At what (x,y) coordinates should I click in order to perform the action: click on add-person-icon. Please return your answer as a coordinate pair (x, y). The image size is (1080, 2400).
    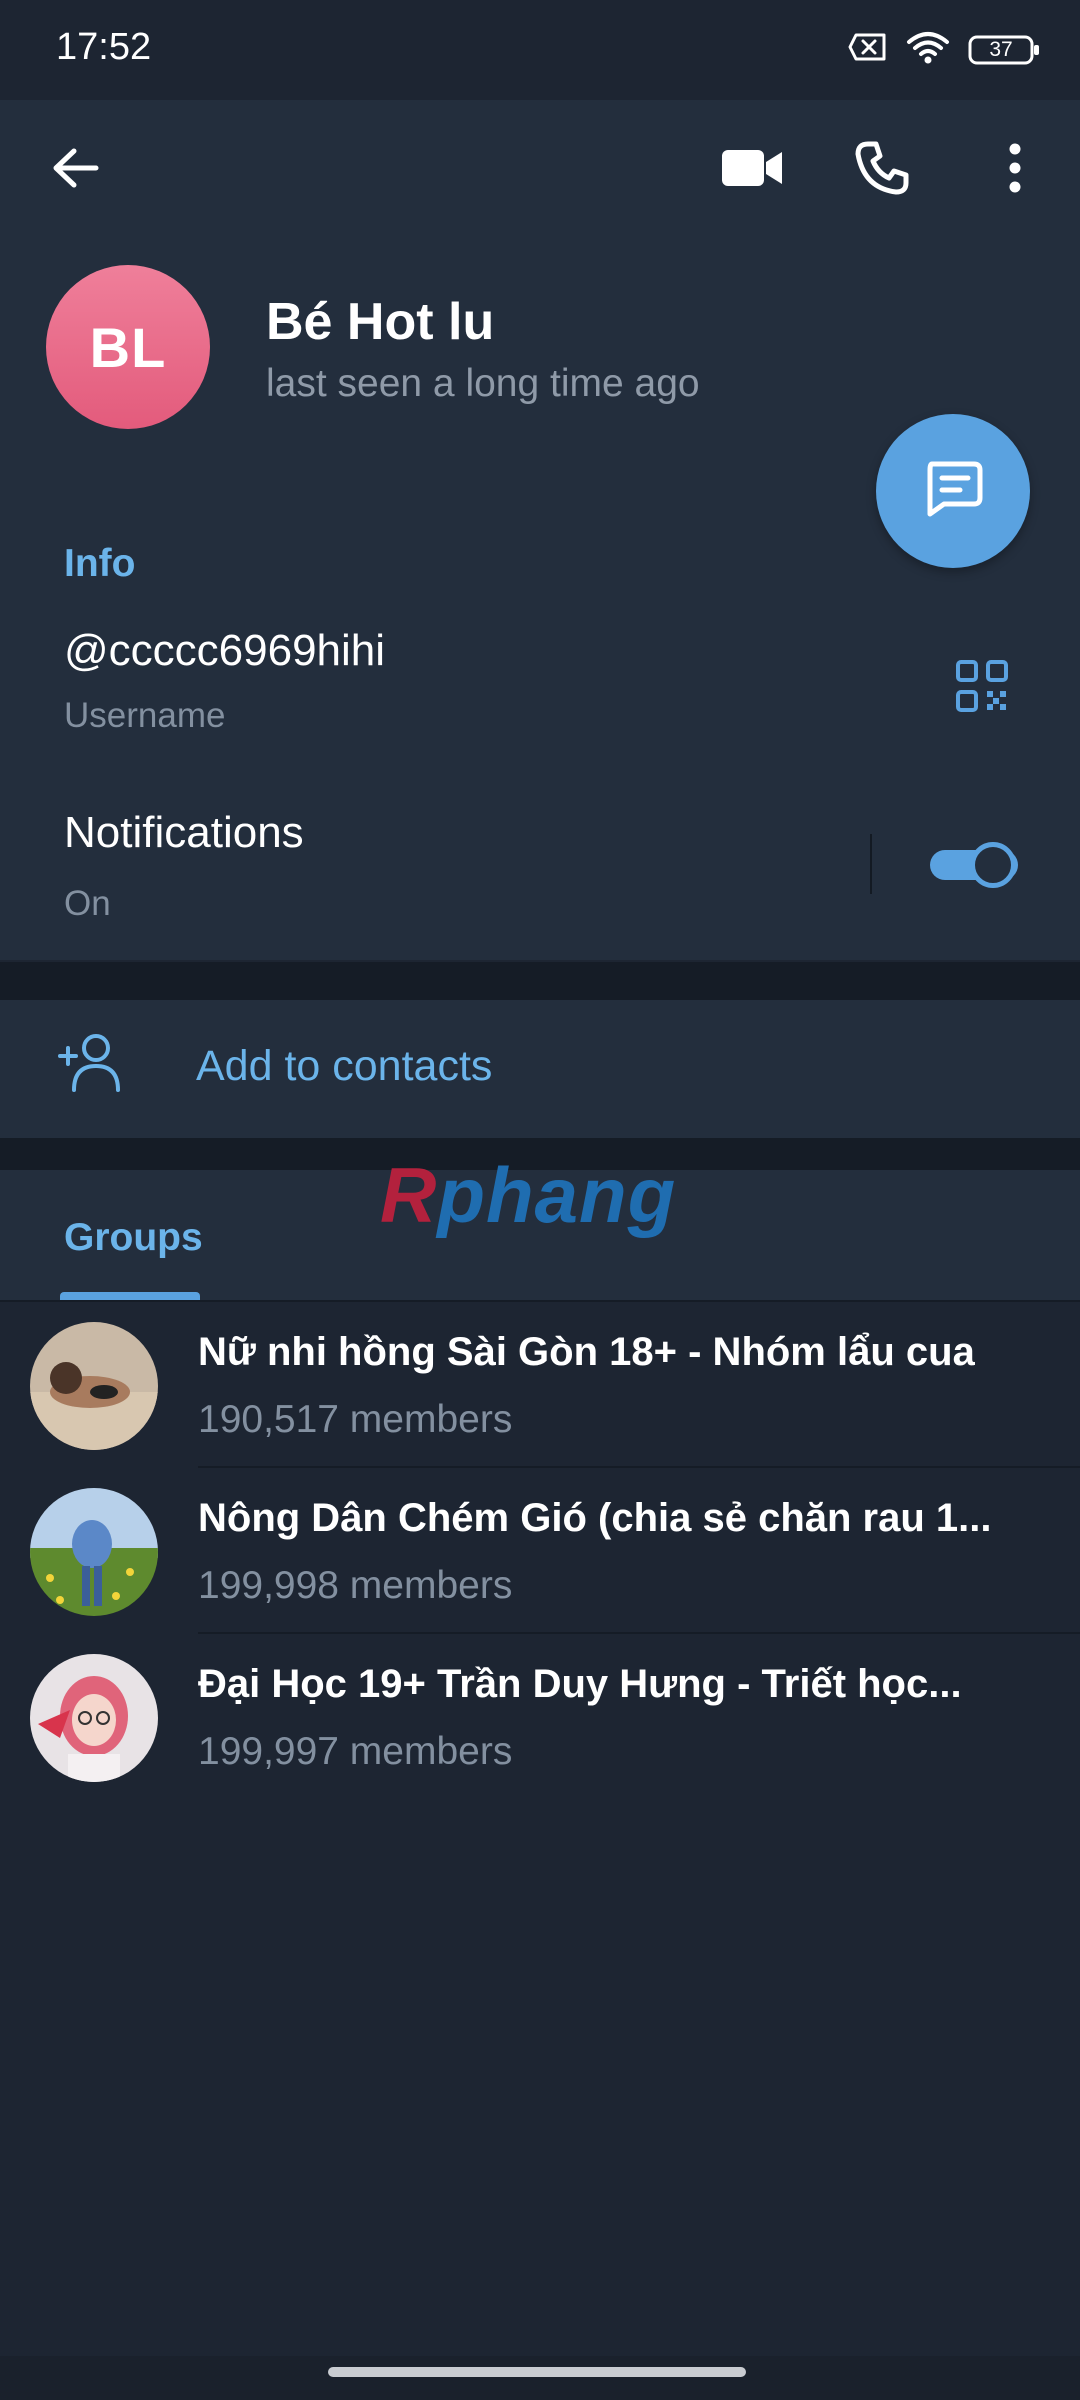
    Looking at the image, I should click on (91, 1065).